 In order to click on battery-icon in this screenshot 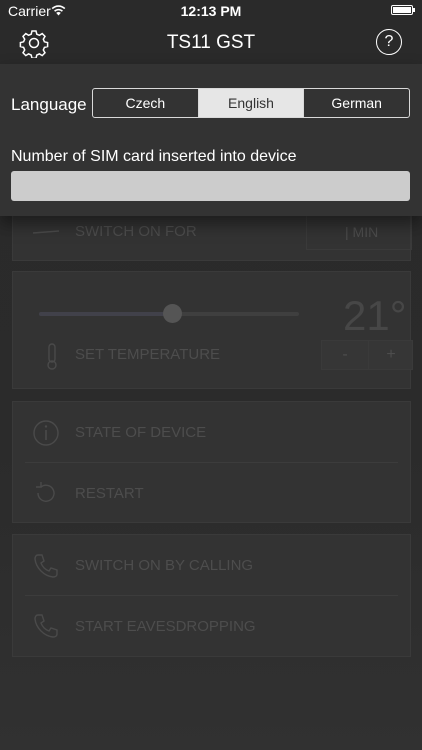, I will do `click(403, 10)`.